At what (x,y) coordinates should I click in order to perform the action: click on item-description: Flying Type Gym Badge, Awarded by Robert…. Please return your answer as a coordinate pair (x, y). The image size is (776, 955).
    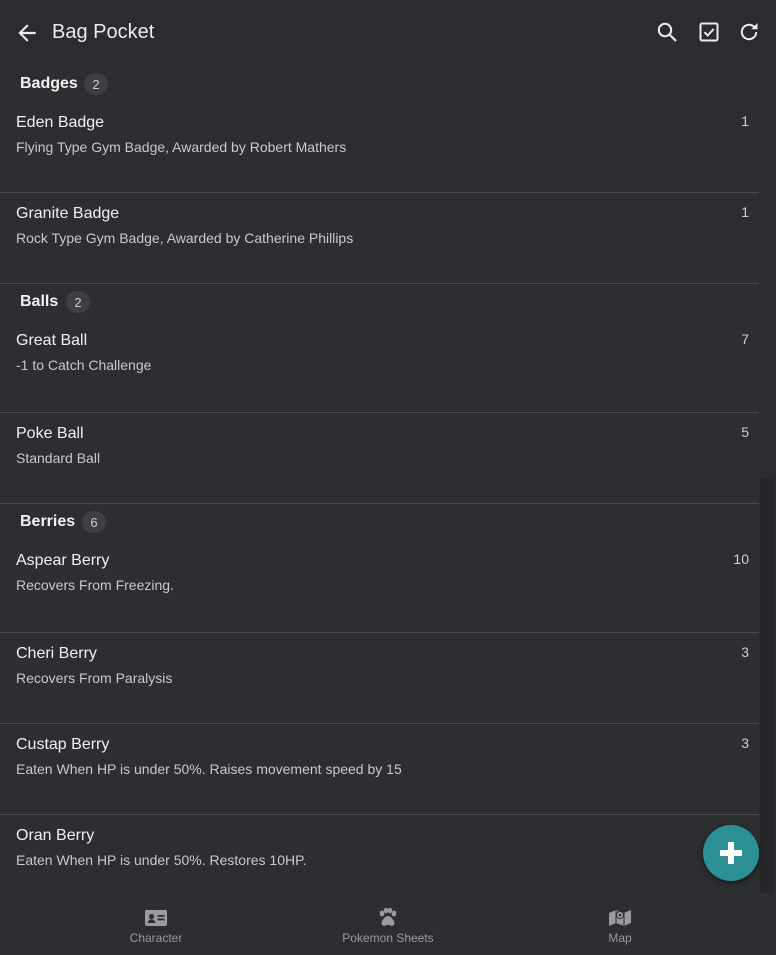
    Looking at the image, I should click on (181, 147).